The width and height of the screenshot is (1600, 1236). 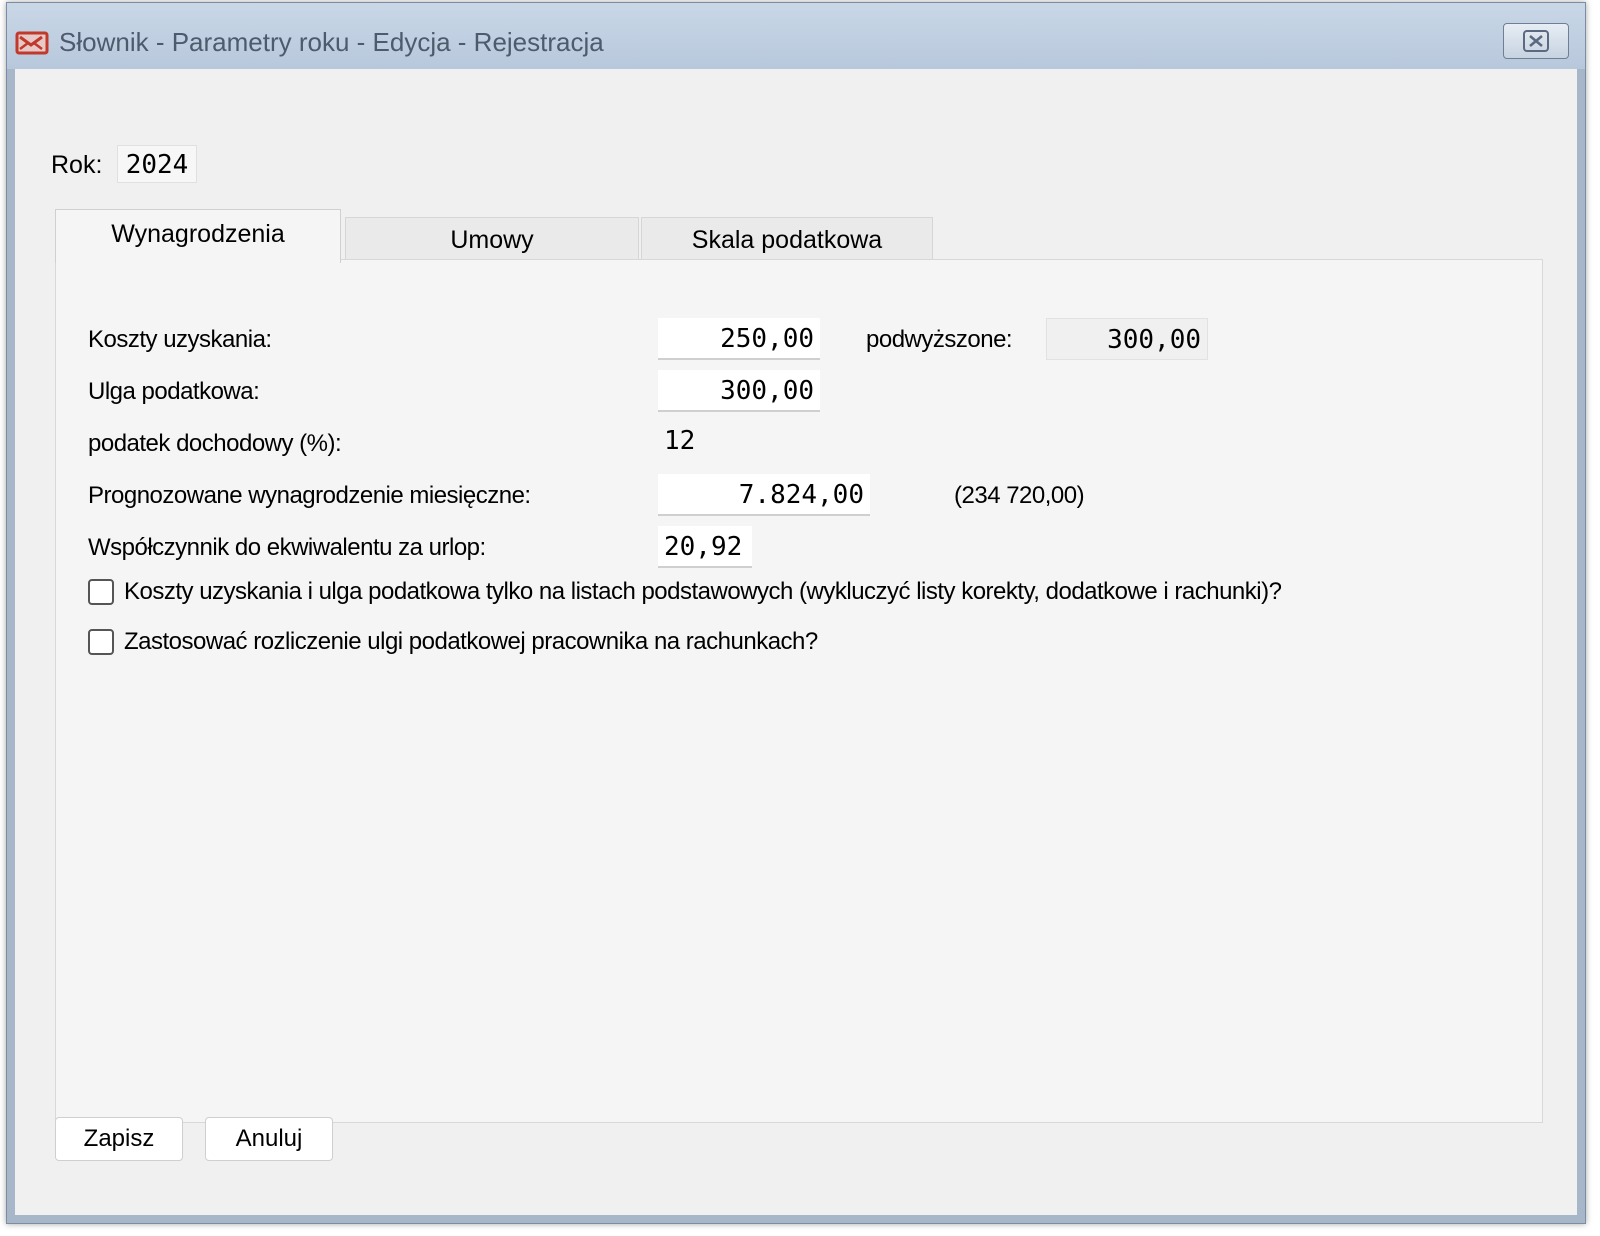 I want to click on tab-wynagrodzenia: Wynagrodzenia, so click(x=198, y=236).